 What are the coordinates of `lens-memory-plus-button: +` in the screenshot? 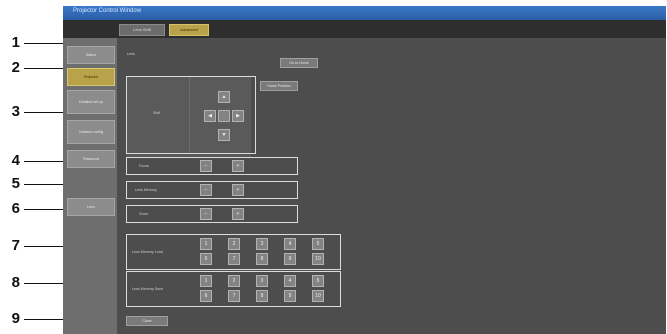 It's located at (238, 190).